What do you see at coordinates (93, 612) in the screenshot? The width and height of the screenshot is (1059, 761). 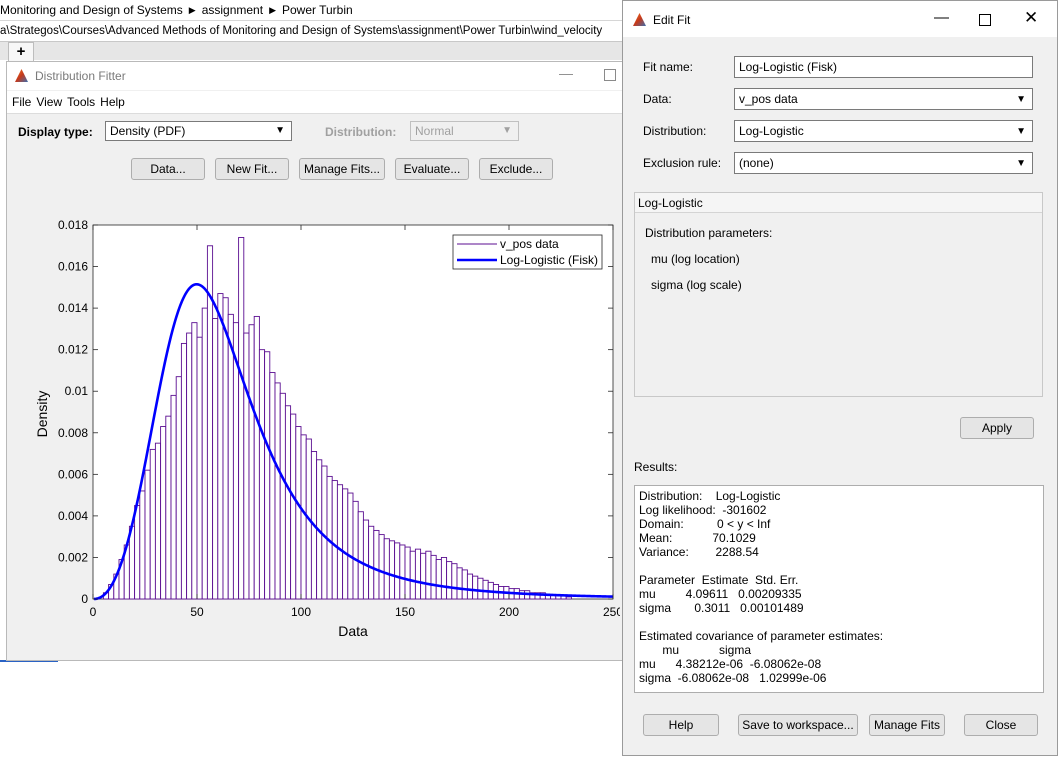 I see `x-tick-label: 0` at bounding box center [93, 612].